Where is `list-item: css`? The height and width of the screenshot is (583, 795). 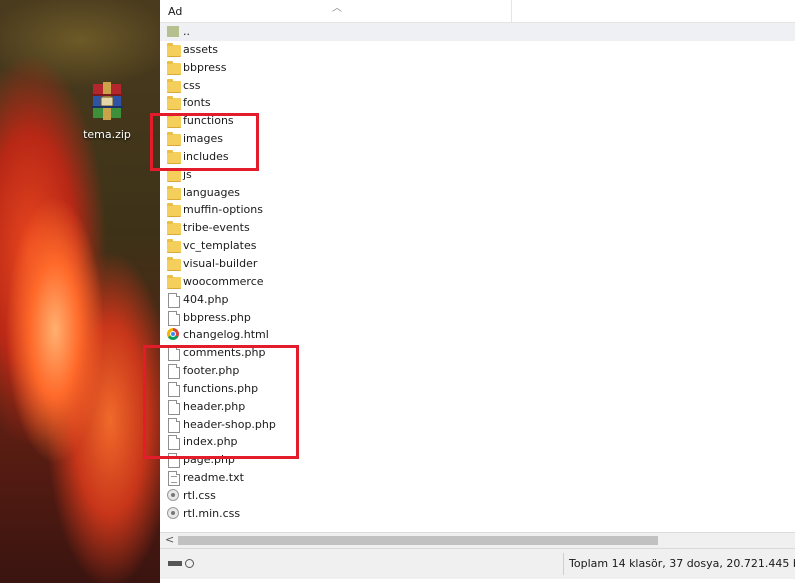 list-item: css is located at coordinates (477, 86).